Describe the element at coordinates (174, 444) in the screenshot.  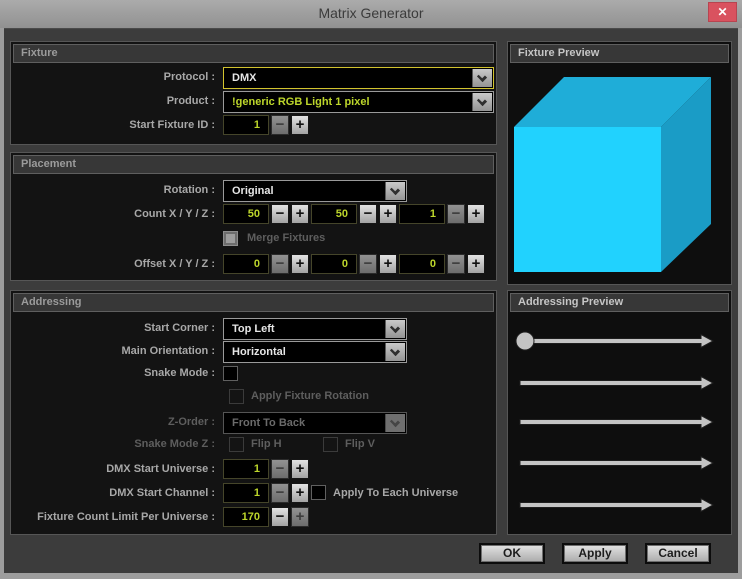
I see `snake-mode-z-label: Snake Mode Z :` at that location.